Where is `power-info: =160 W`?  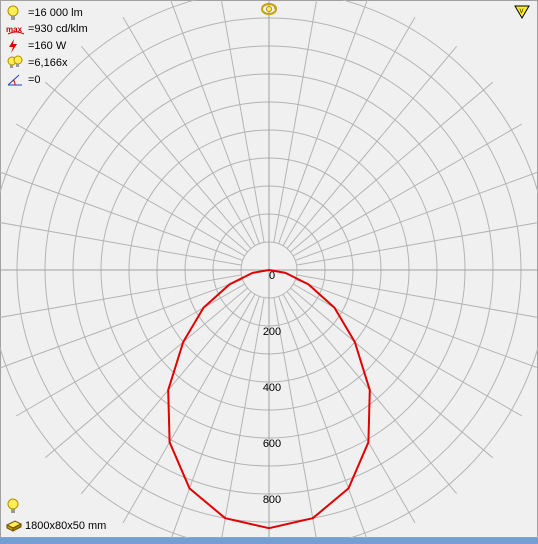 power-info: =160 W is located at coordinates (36, 46).